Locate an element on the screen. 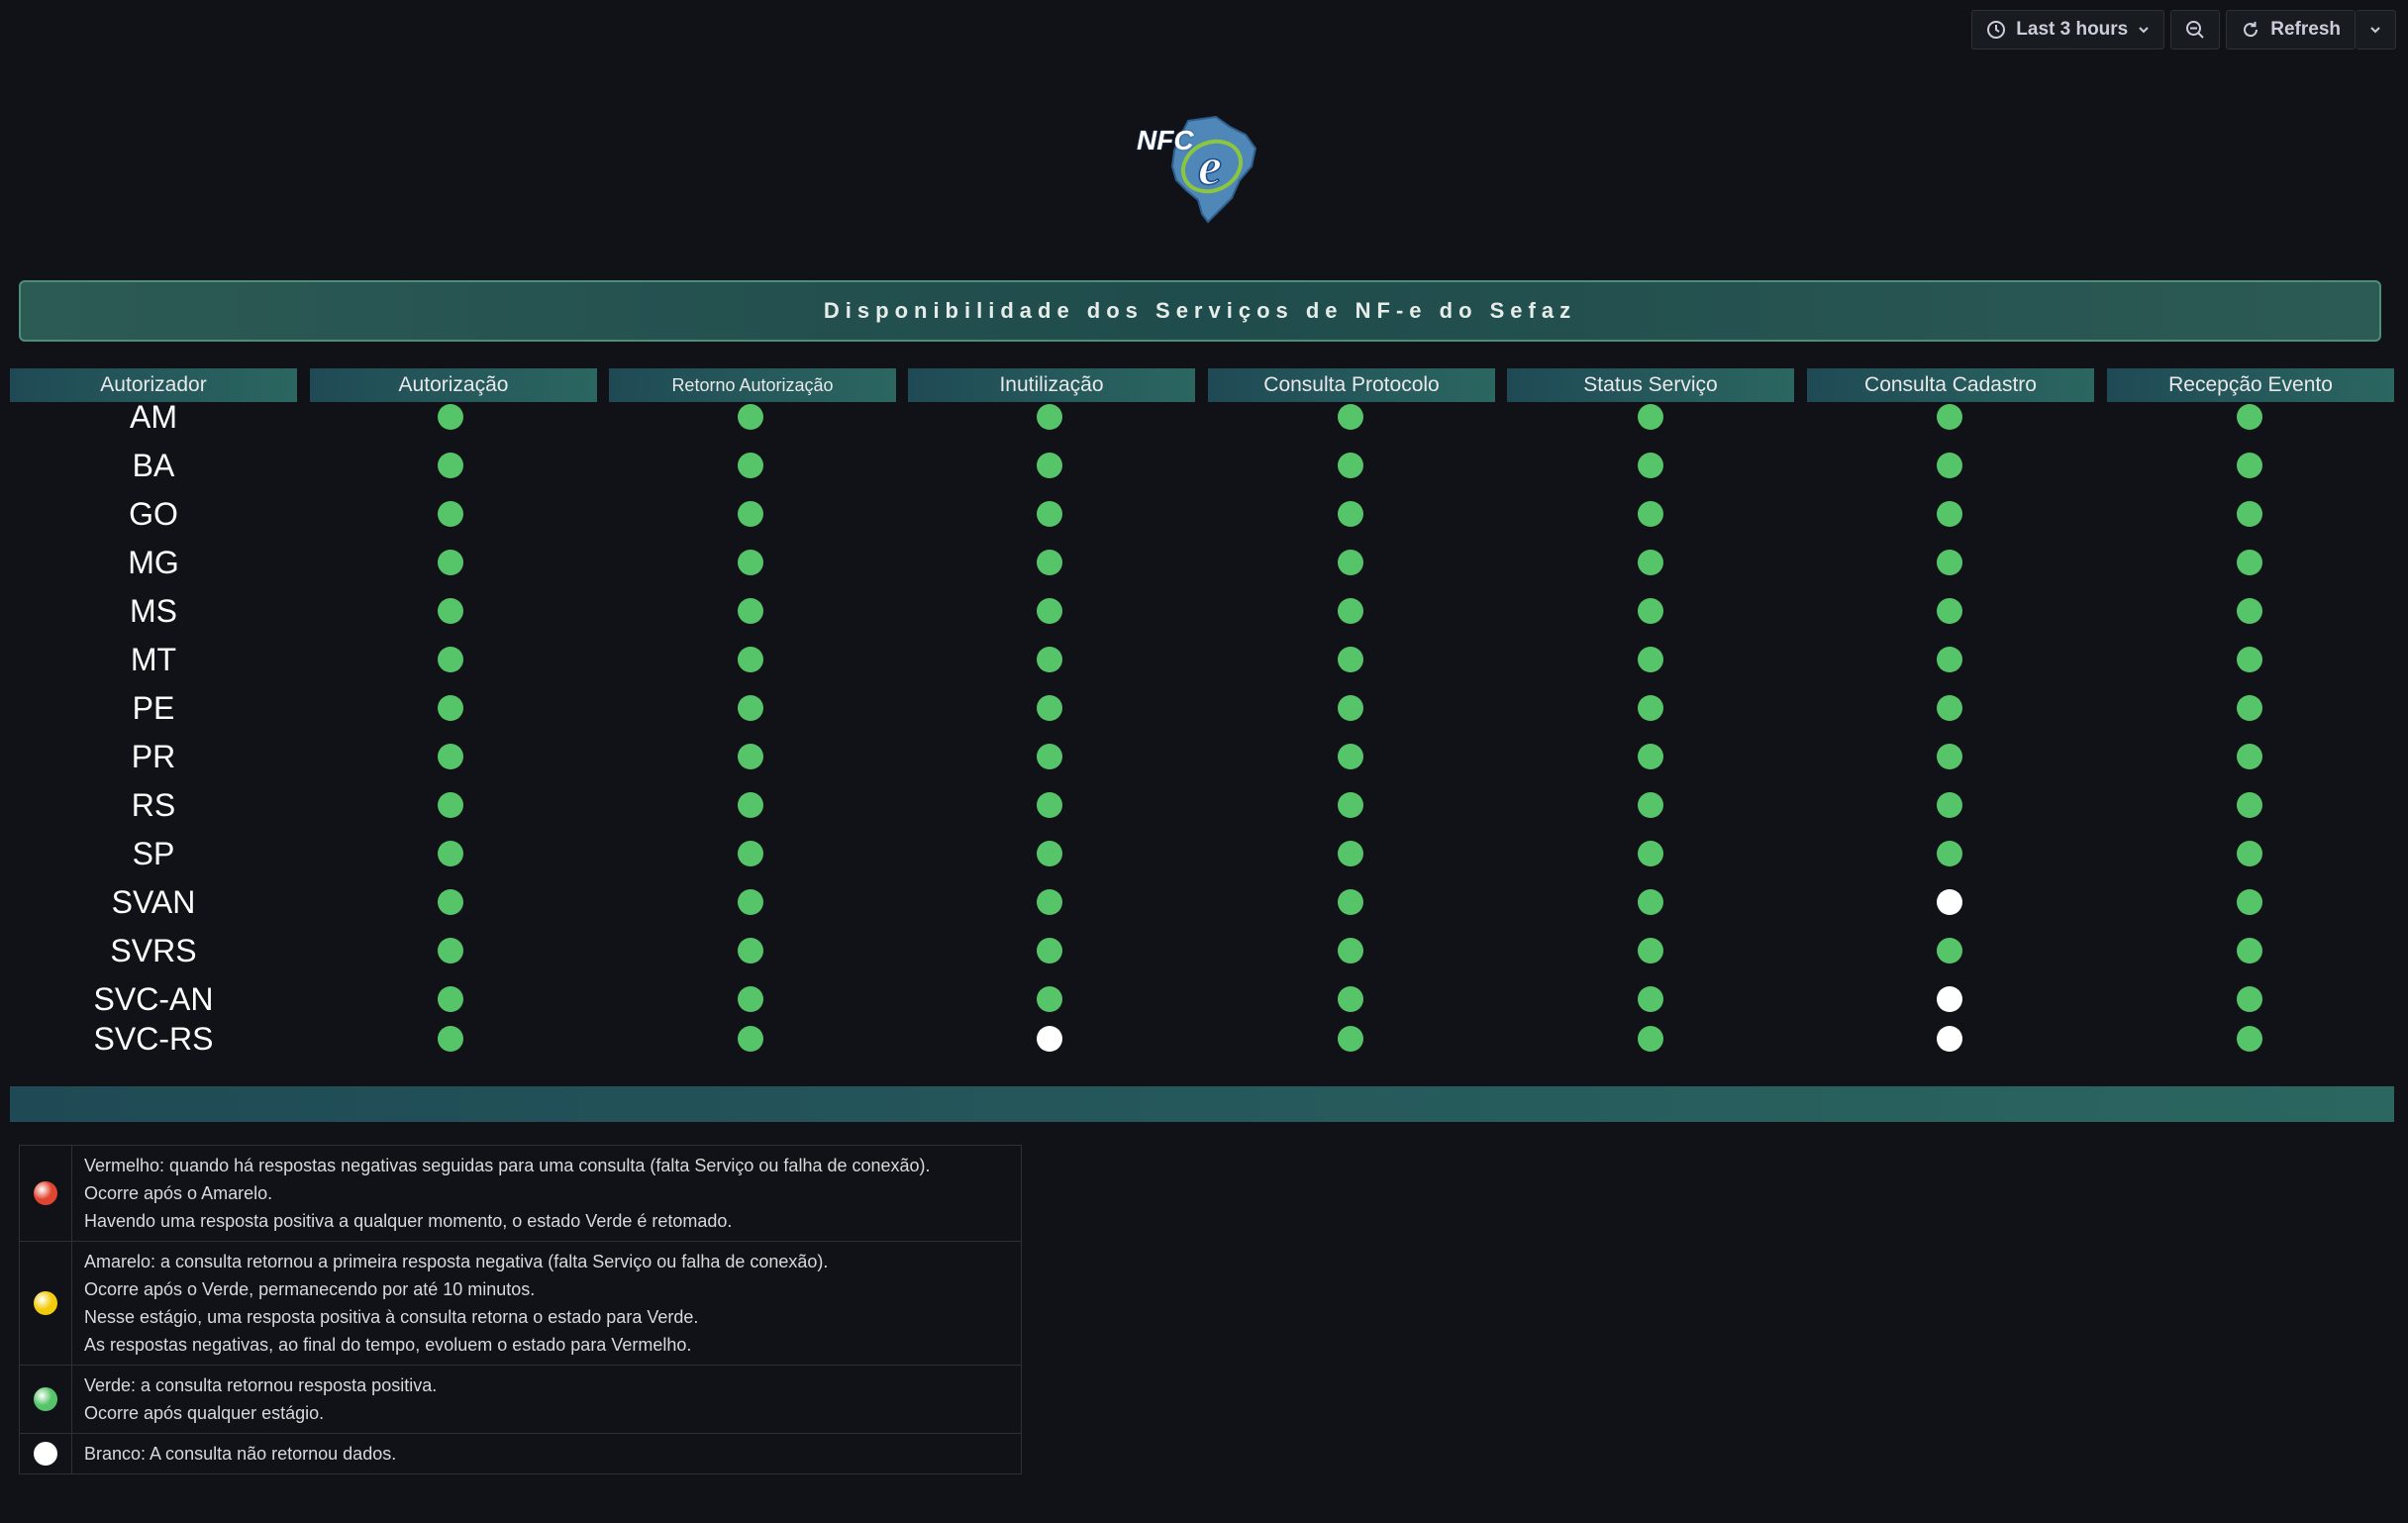  autorizador-label: MT is located at coordinates (153, 659).